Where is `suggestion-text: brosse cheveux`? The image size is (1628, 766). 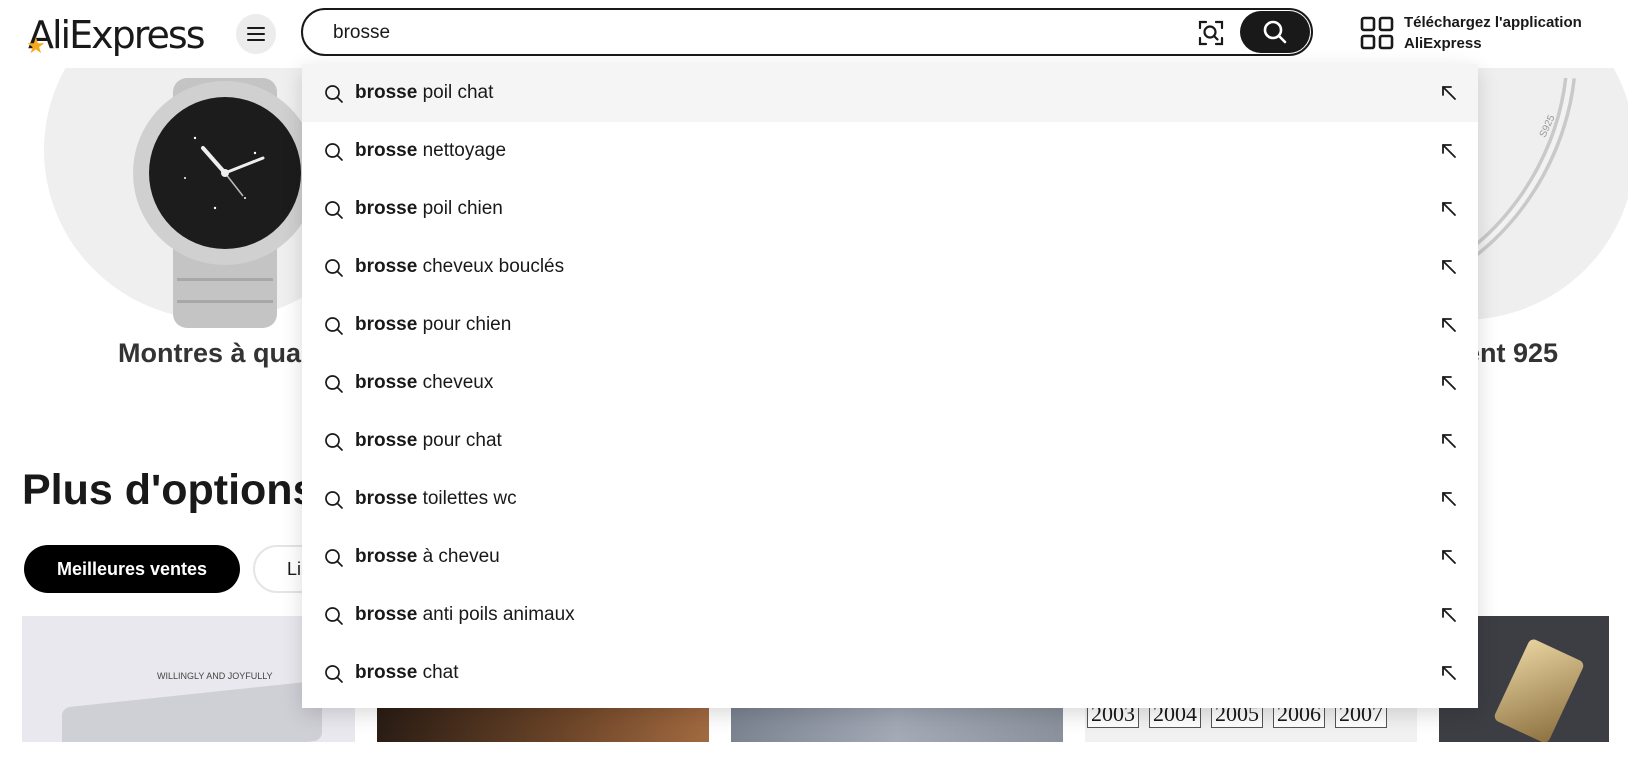 suggestion-text: brosse cheveux is located at coordinates (424, 383).